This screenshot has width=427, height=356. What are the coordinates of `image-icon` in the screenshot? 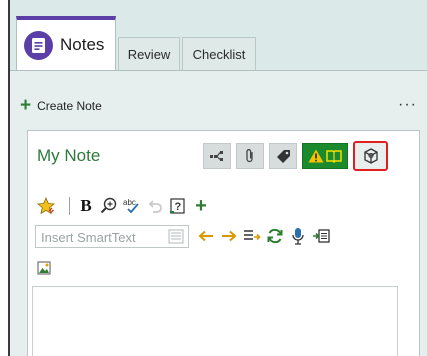 It's located at (44, 268).